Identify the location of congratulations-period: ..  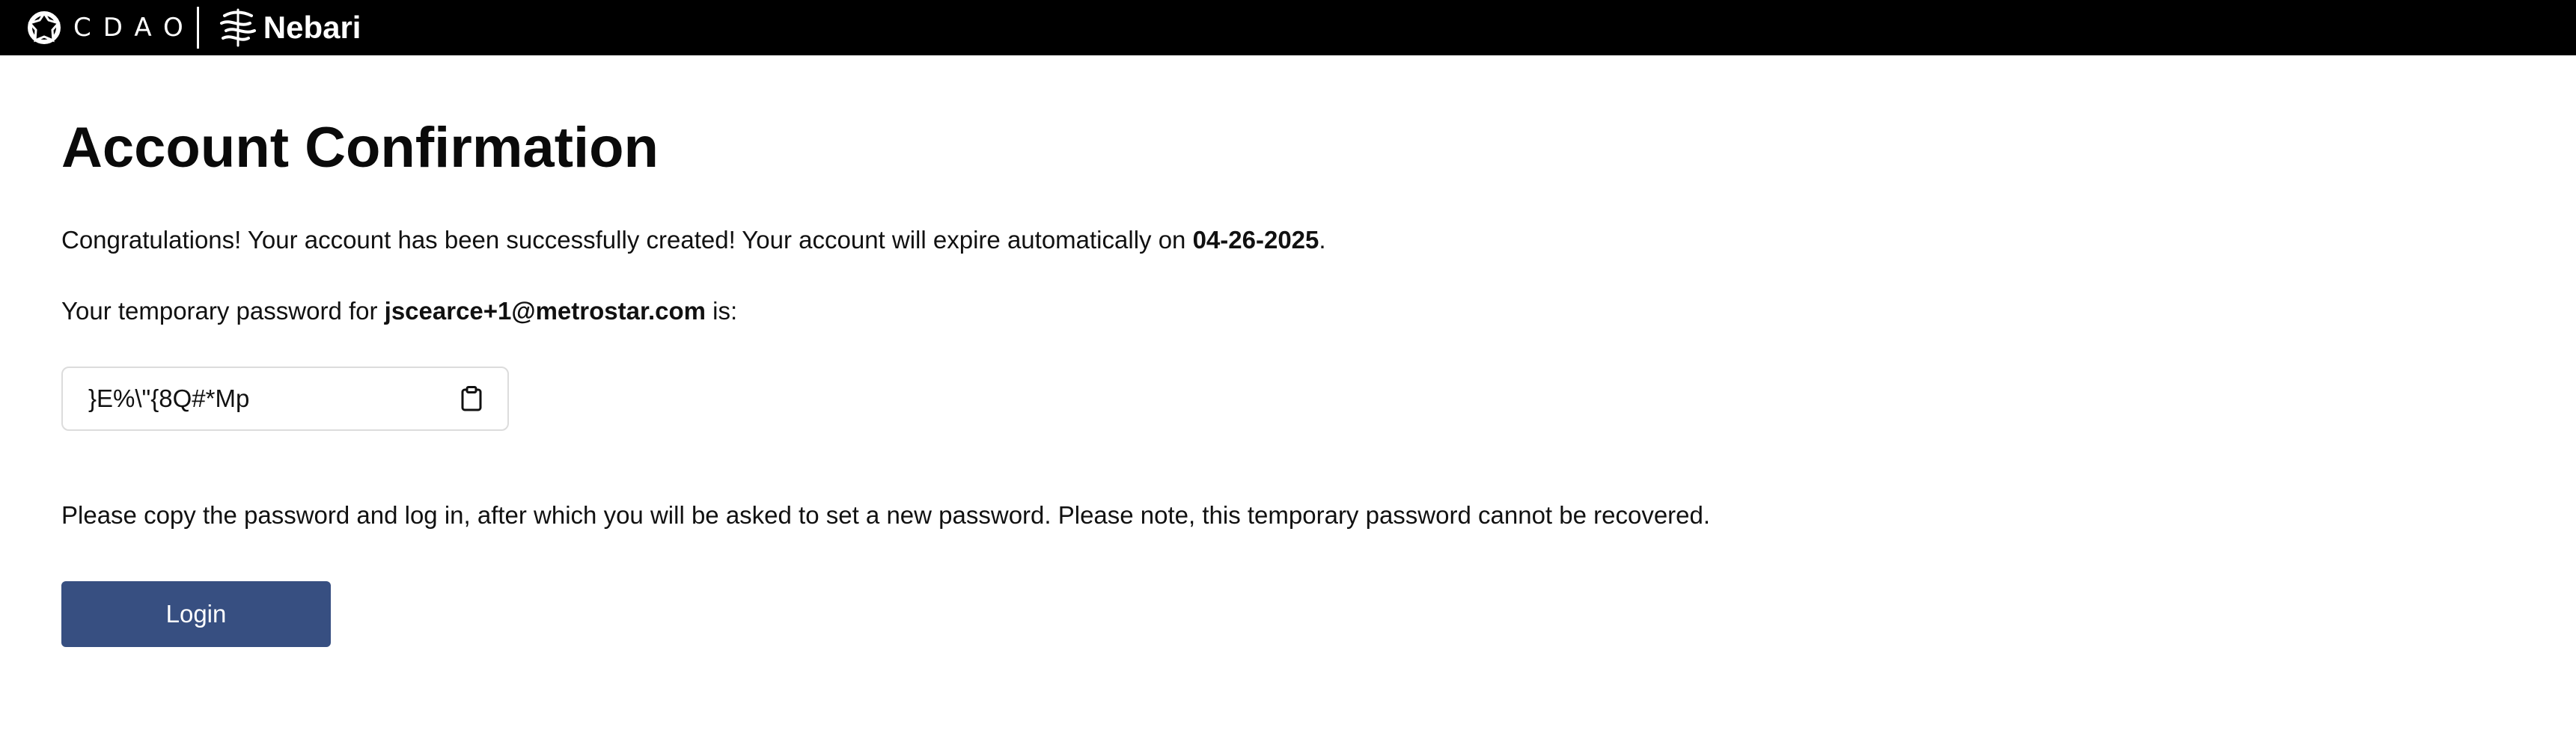
(1322, 240).